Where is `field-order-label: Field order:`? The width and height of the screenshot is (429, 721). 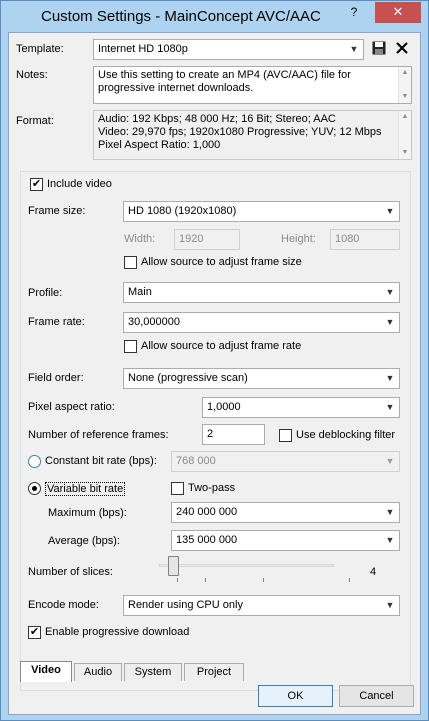
field-order-label: Field order: is located at coordinates (56, 378).